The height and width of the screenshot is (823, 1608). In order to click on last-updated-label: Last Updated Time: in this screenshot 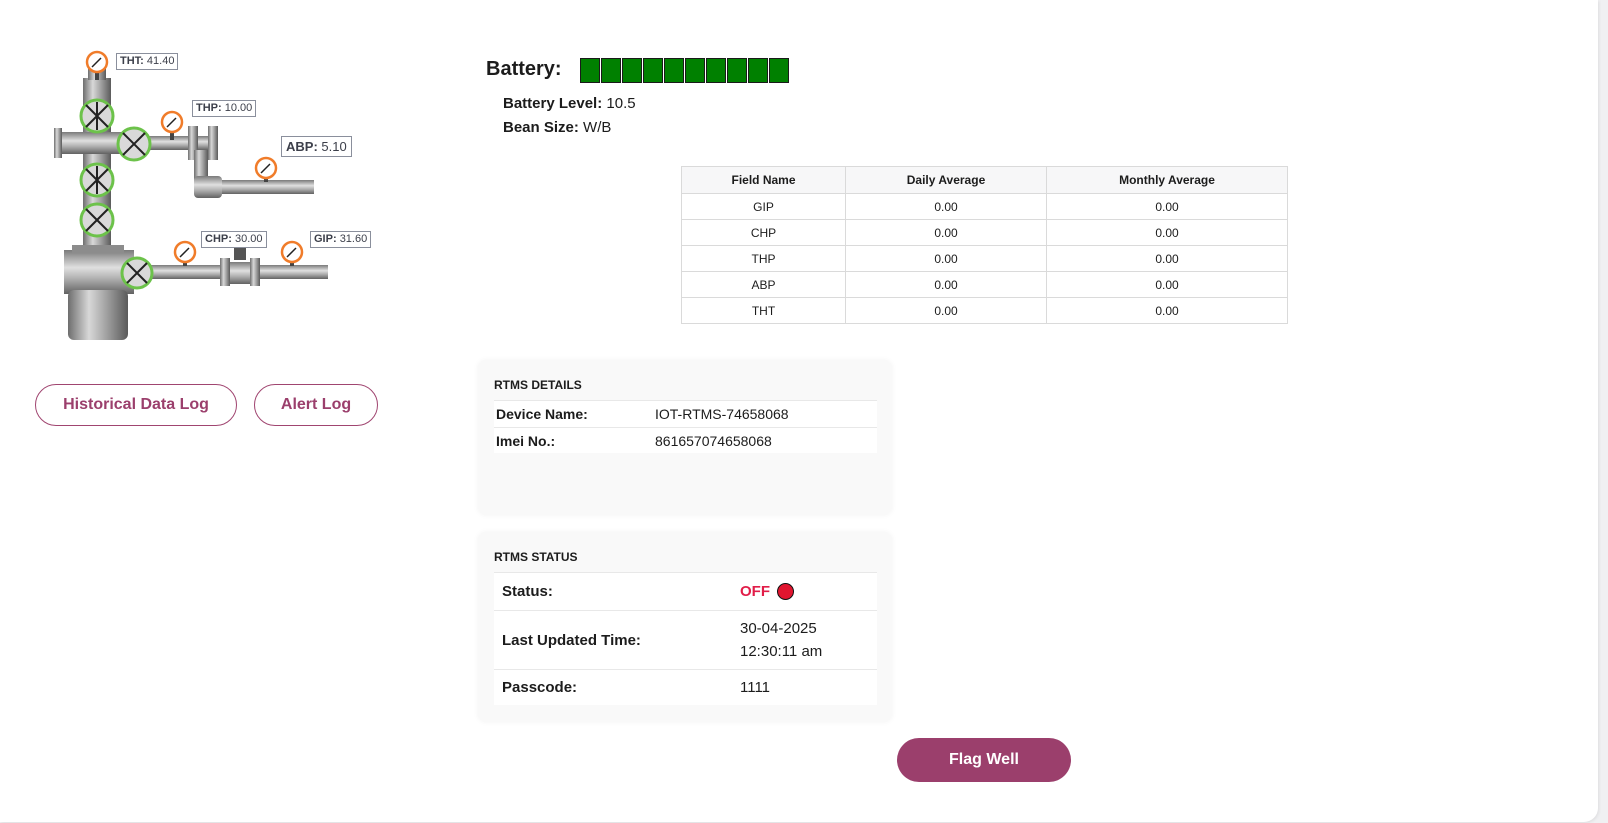, I will do `click(571, 640)`.